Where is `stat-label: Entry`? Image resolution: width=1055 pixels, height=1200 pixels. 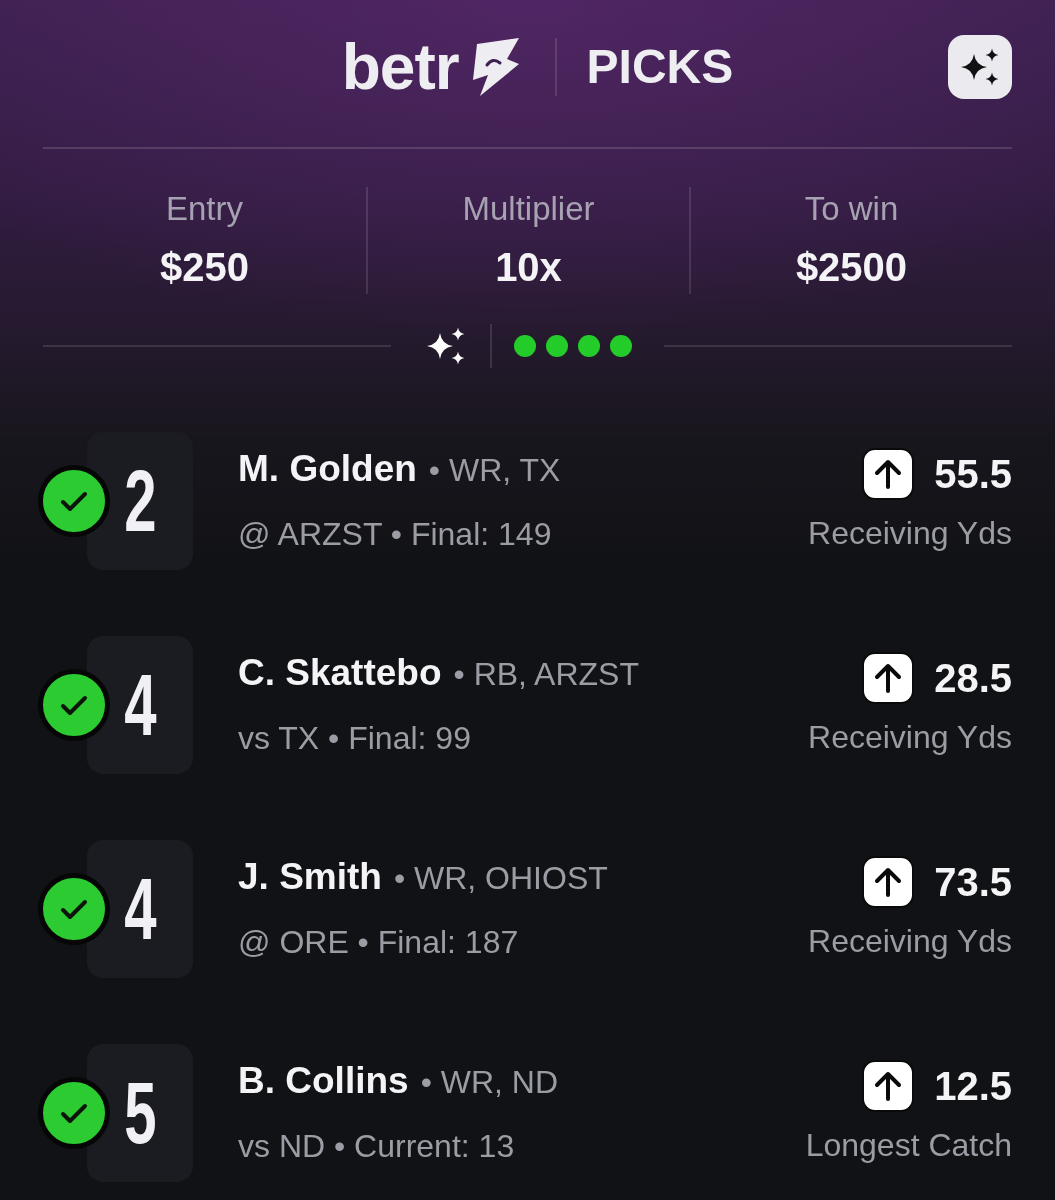
stat-label: Entry is located at coordinates (204, 209).